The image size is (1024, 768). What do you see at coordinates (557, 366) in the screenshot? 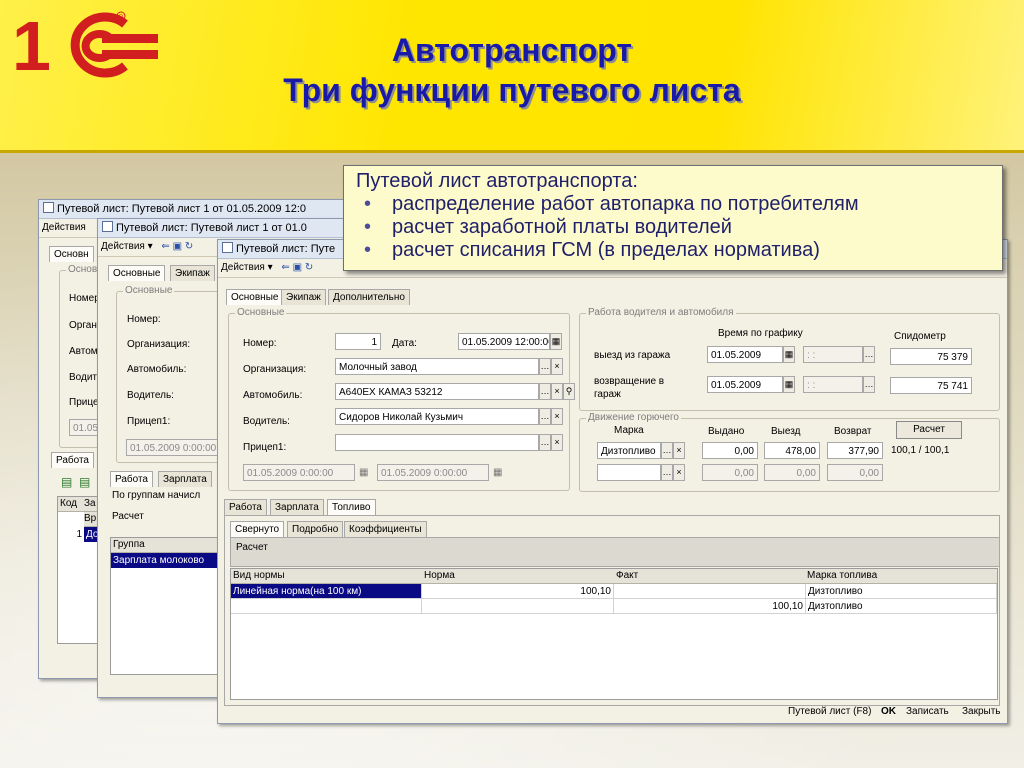
I see `org-clear-button: ×` at bounding box center [557, 366].